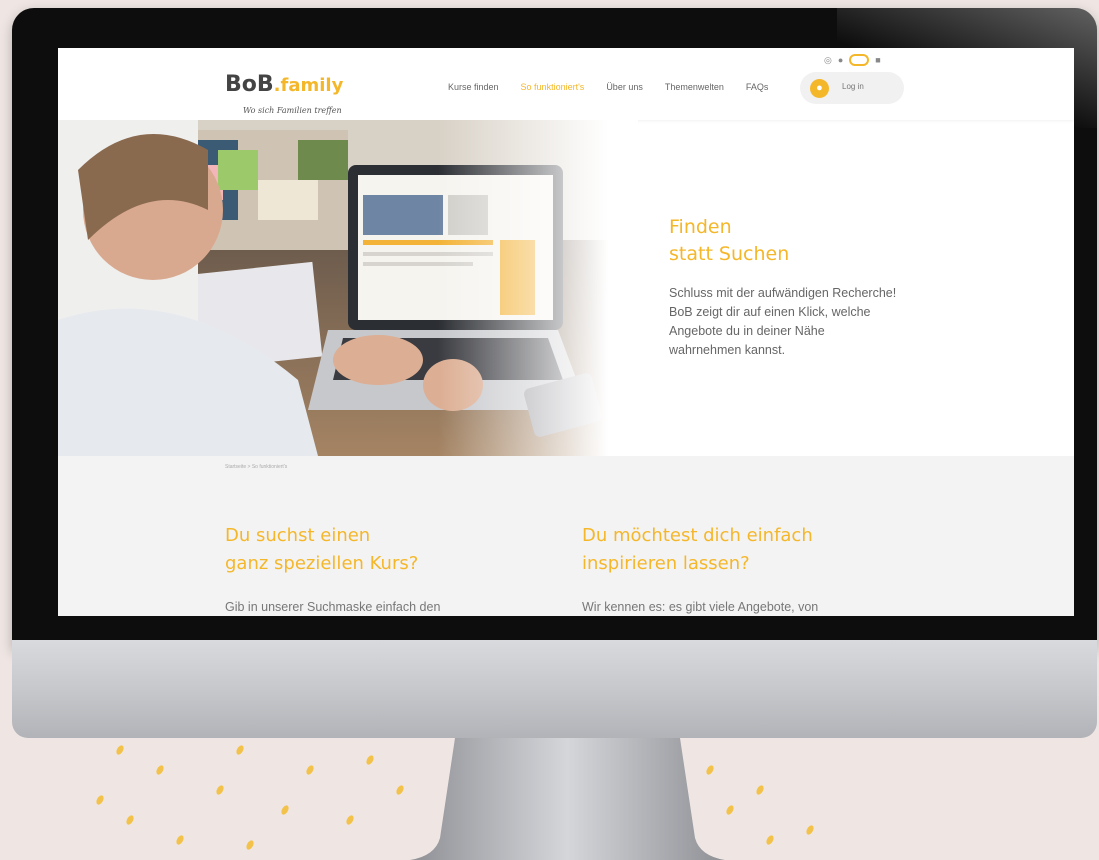 Image resolution: width=1099 pixels, height=860 pixels. I want to click on theme-switch, so click(859, 60).